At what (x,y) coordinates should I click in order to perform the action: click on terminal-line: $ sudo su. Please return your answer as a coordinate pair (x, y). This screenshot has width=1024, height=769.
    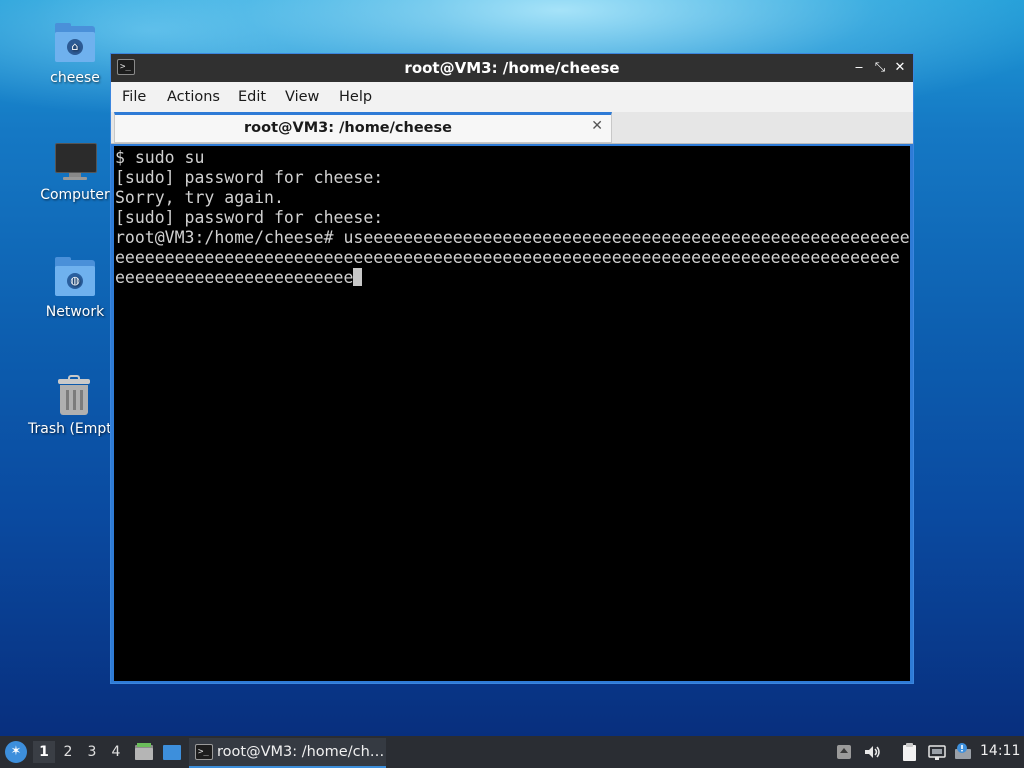
    Looking at the image, I should click on (160, 157).